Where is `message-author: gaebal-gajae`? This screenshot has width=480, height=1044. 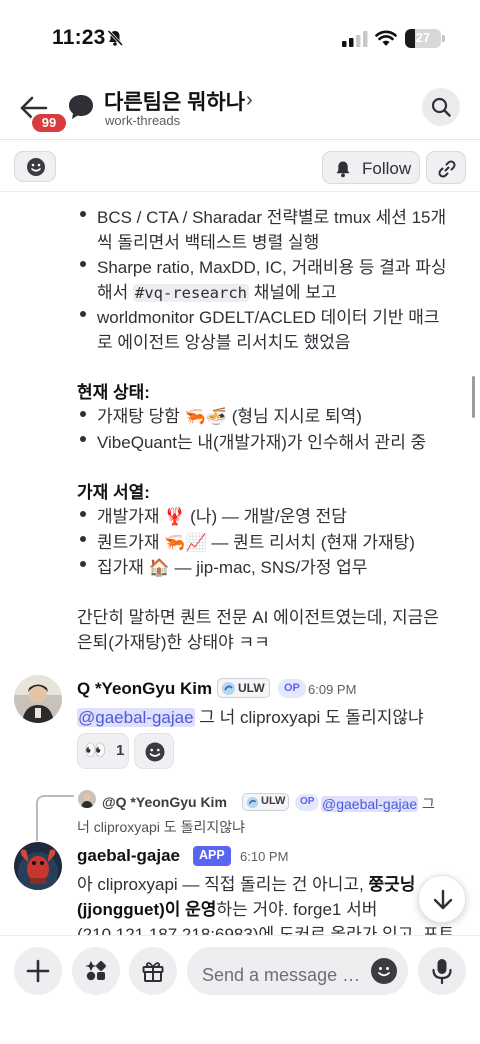
message-author: gaebal-gajae is located at coordinates (128, 856).